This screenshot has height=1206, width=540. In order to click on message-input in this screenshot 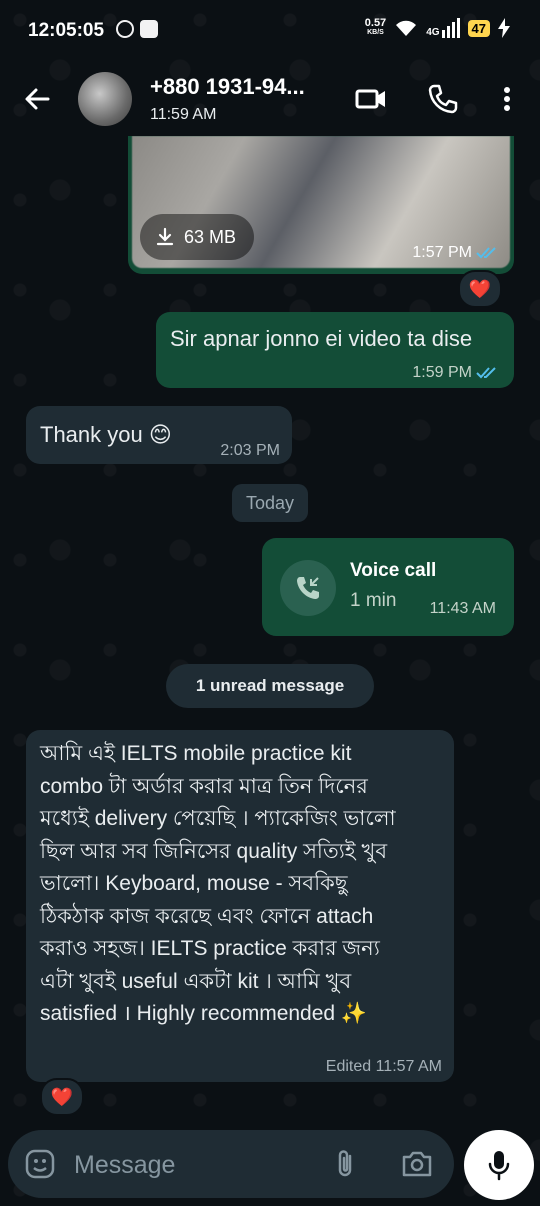, I will do `click(194, 1165)`.